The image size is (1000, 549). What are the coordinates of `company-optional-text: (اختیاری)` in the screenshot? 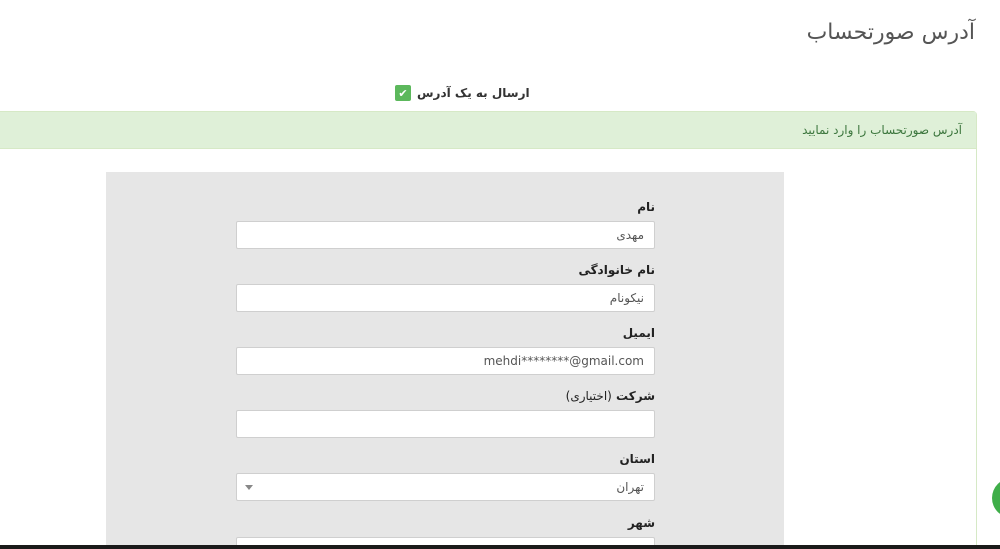 It's located at (588, 396).